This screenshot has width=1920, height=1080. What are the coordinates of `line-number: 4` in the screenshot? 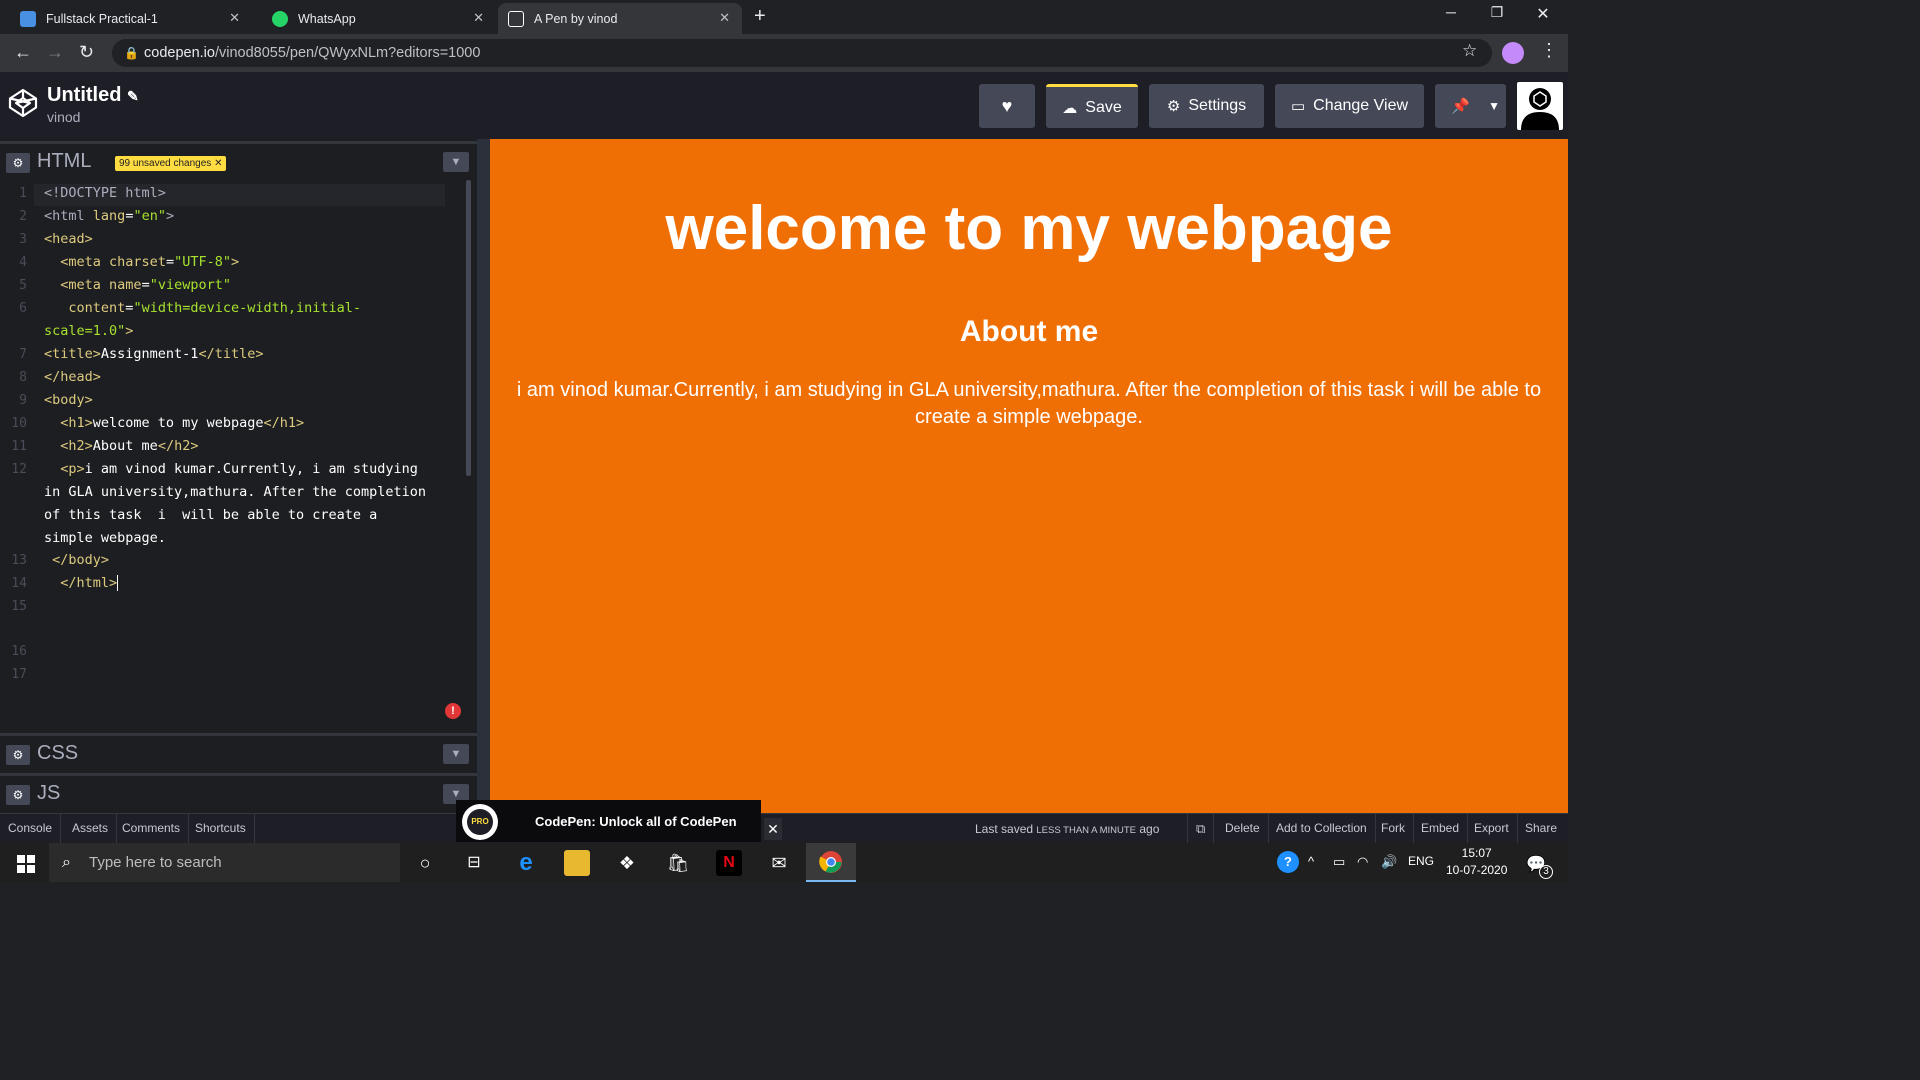 It's located at (23, 262).